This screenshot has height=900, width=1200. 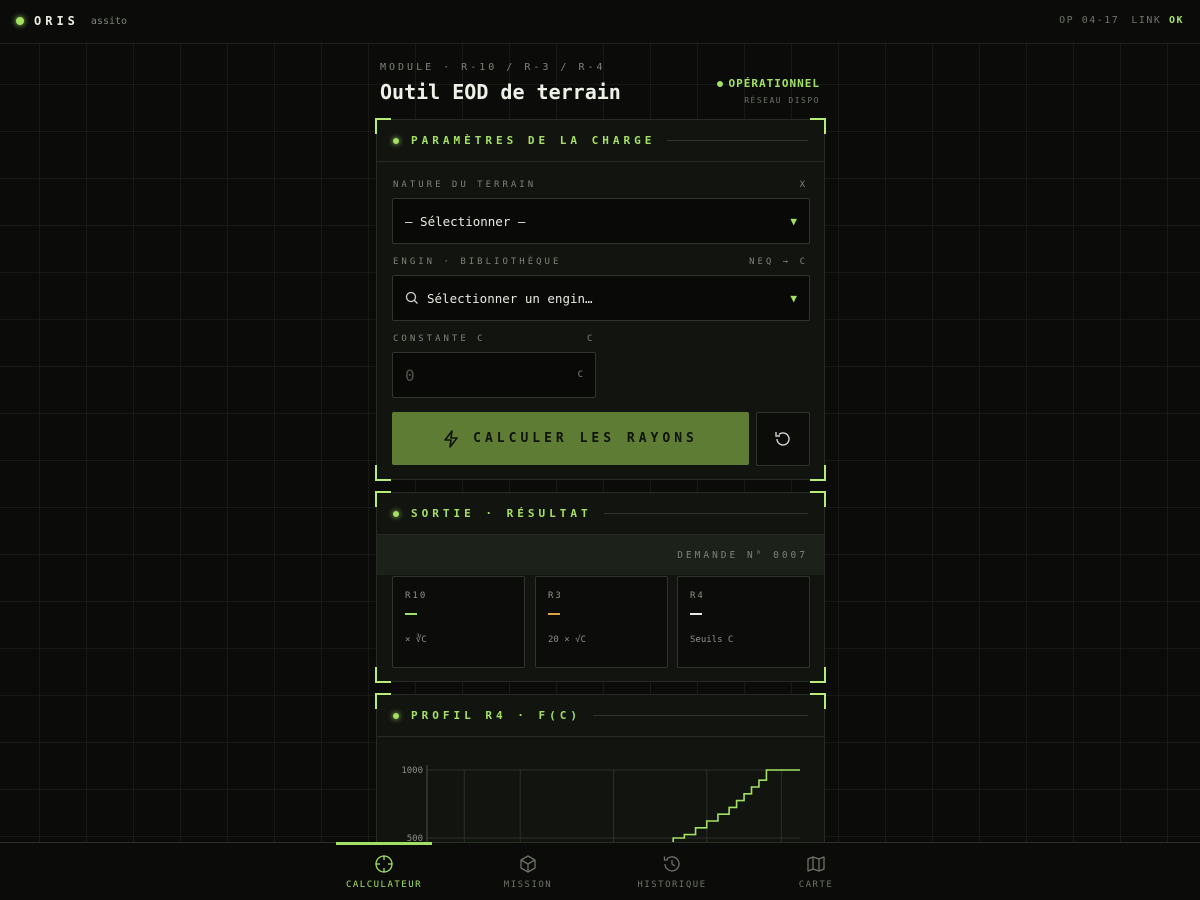 What do you see at coordinates (458, 622) in the screenshot?
I see `result-card-r10: R10 × ∛C` at bounding box center [458, 622].